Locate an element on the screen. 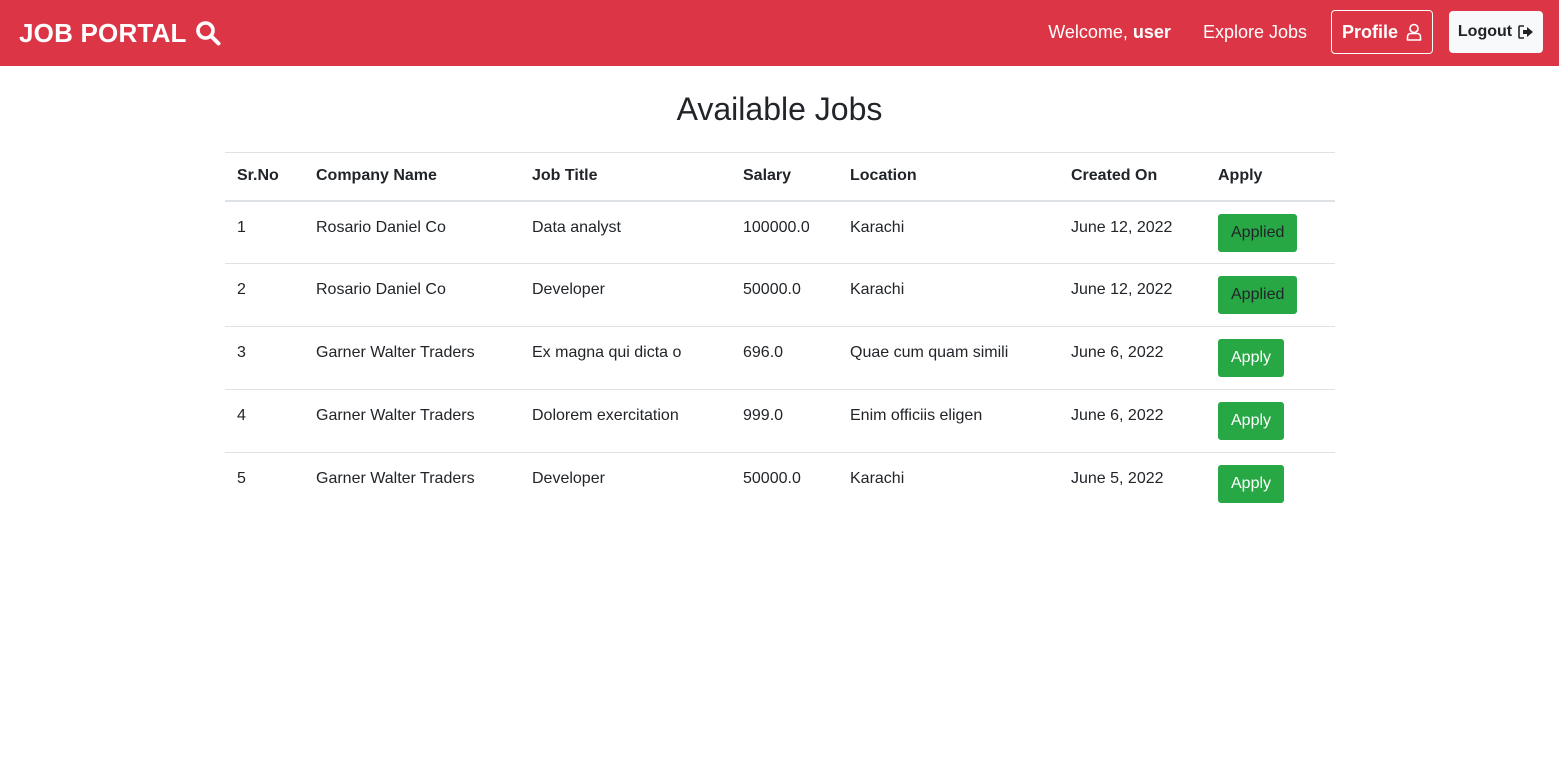 Image resolution: width=1559 pixels, height=759 pixels. title-text: Ex magna qui dicta o is located at coordinates (607, 352).